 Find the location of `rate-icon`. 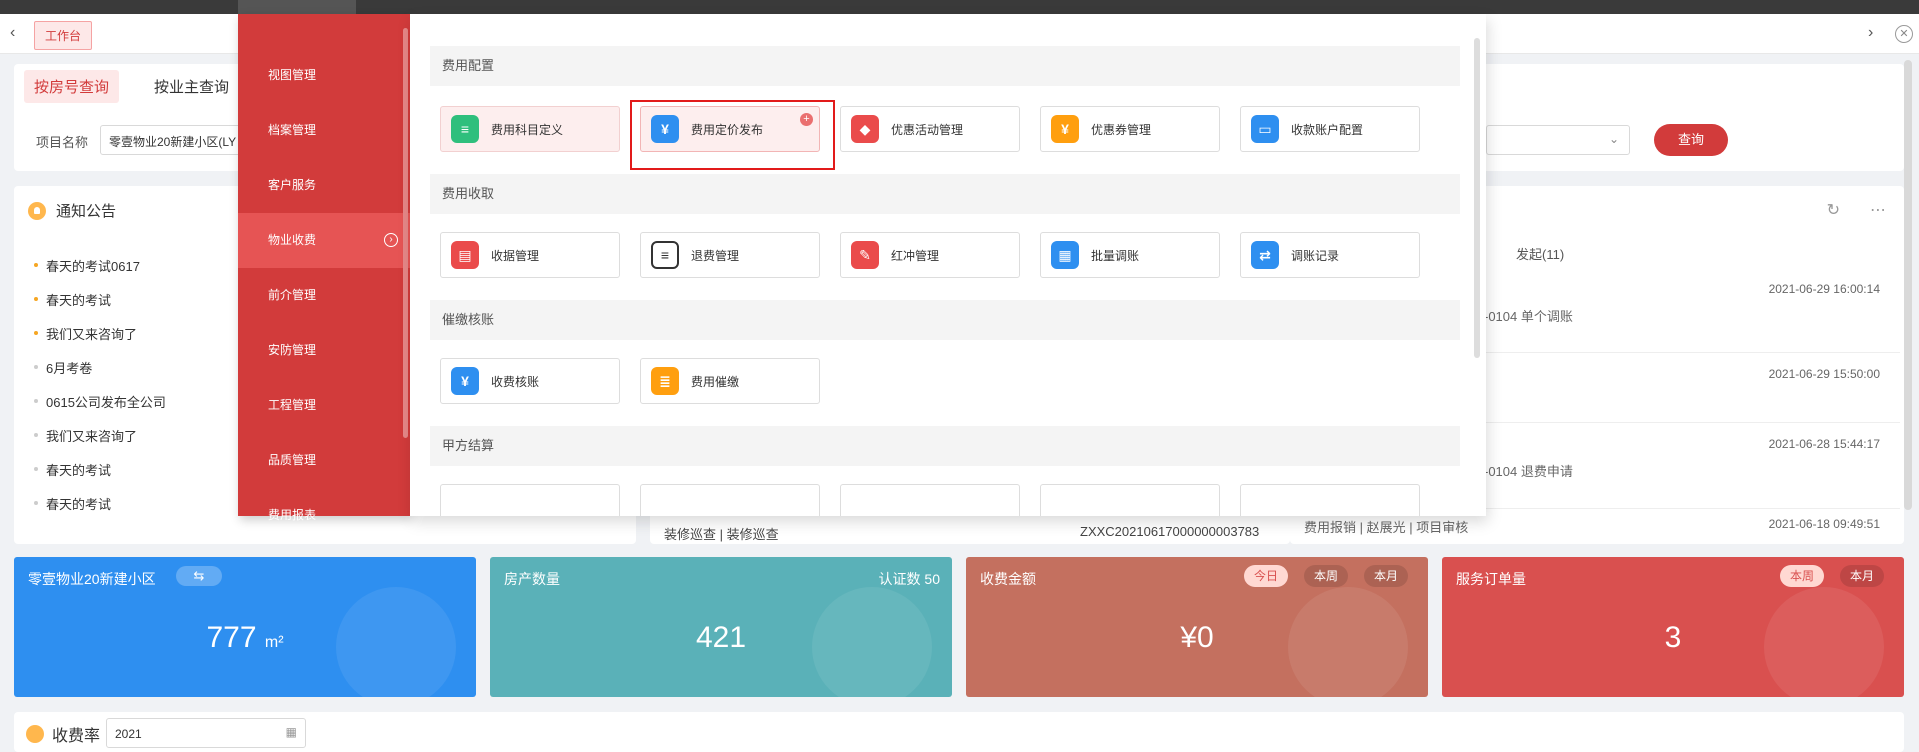

rate-icon is located at coordinates (35, 734).